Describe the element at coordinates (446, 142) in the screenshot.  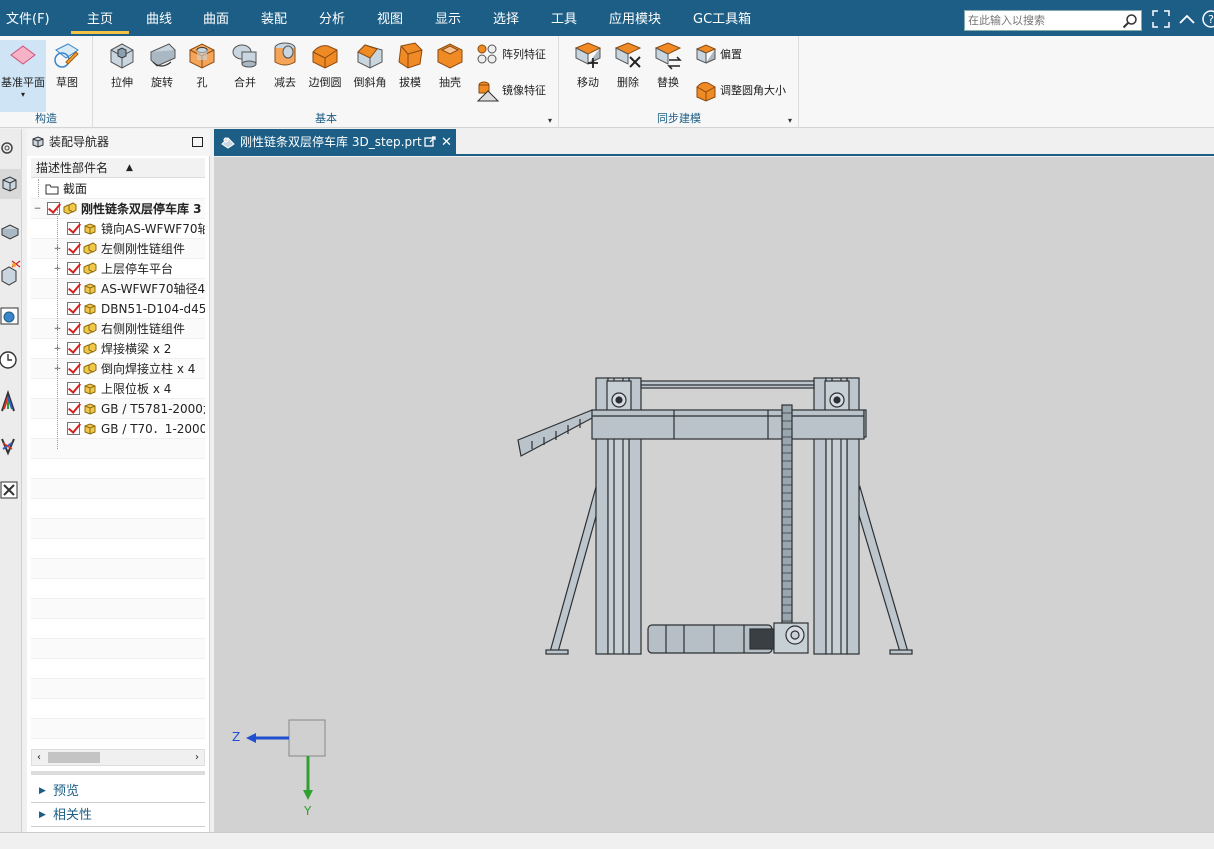
I see `close-tab-icon: ✕` at that location.